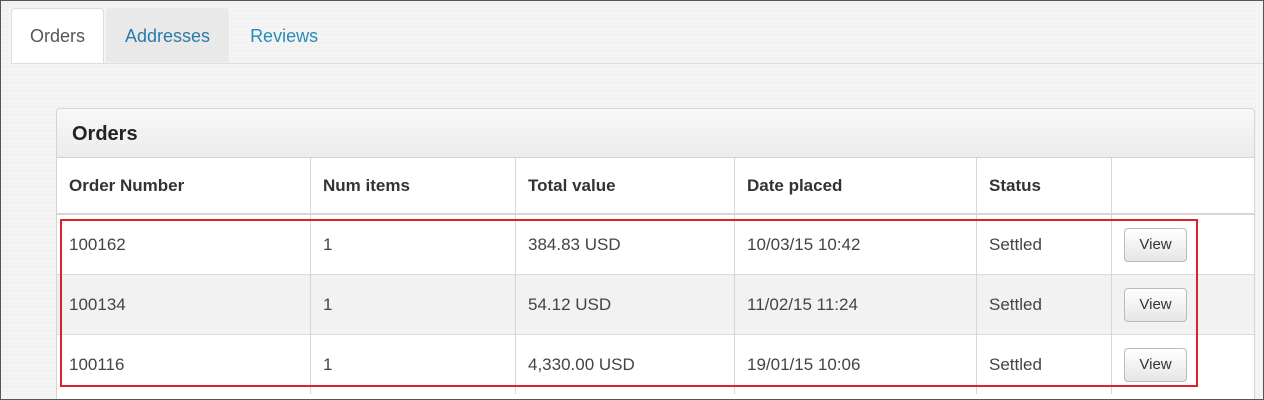 The width and height of the screenshot is (1264, 400). What do you see at coordinates (184, 304) in the screenshot?
I see `order-number-cell: 100134` at bounding box center [184, 304].